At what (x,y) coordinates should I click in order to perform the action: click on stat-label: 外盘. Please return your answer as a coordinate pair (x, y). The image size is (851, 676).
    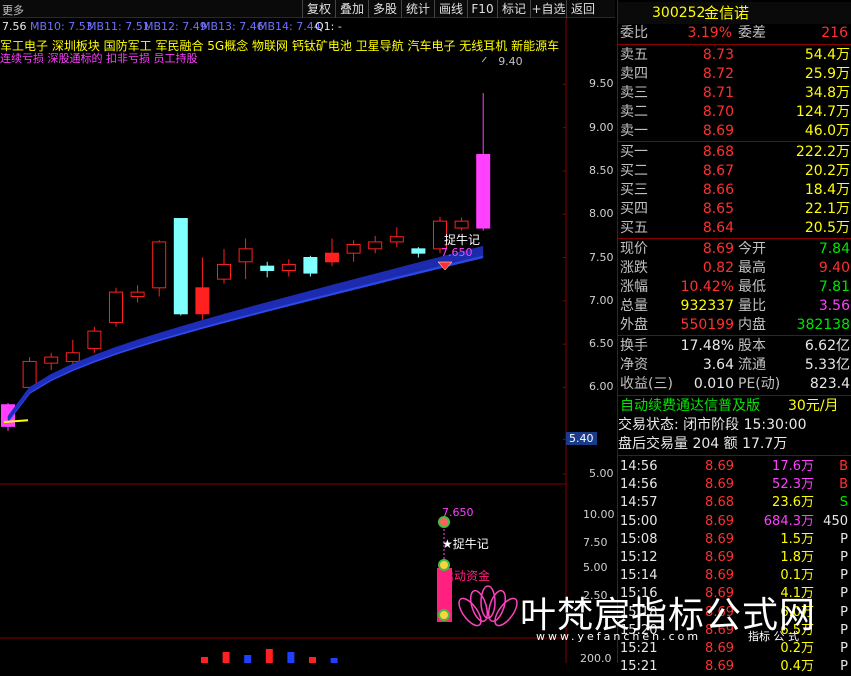
    Looking at the image, I should click on (634, 325).